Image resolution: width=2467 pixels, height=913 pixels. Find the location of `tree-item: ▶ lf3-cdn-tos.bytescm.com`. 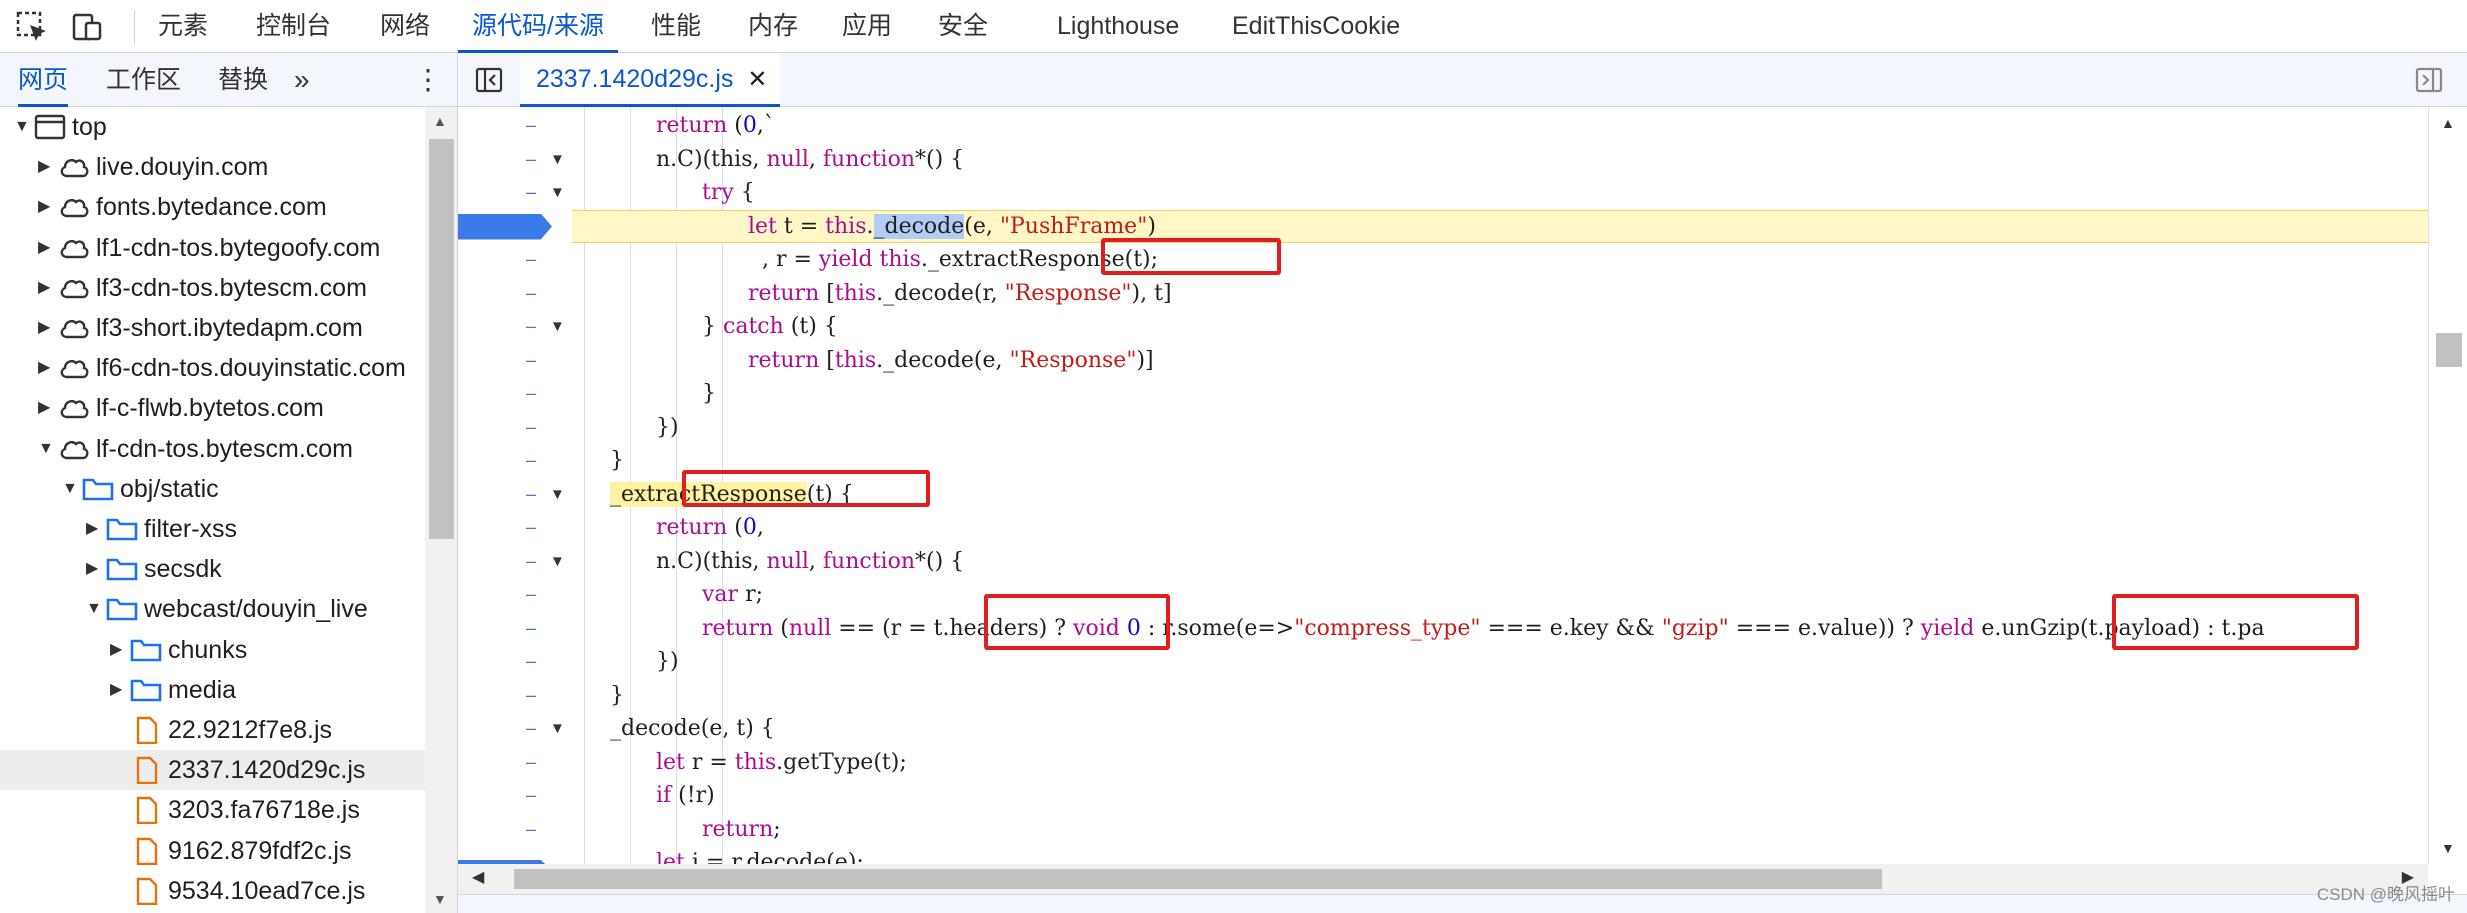

tree-item: ▶ lf3-cdn-tos.bytescm.com is located at coordinates (212, 288).